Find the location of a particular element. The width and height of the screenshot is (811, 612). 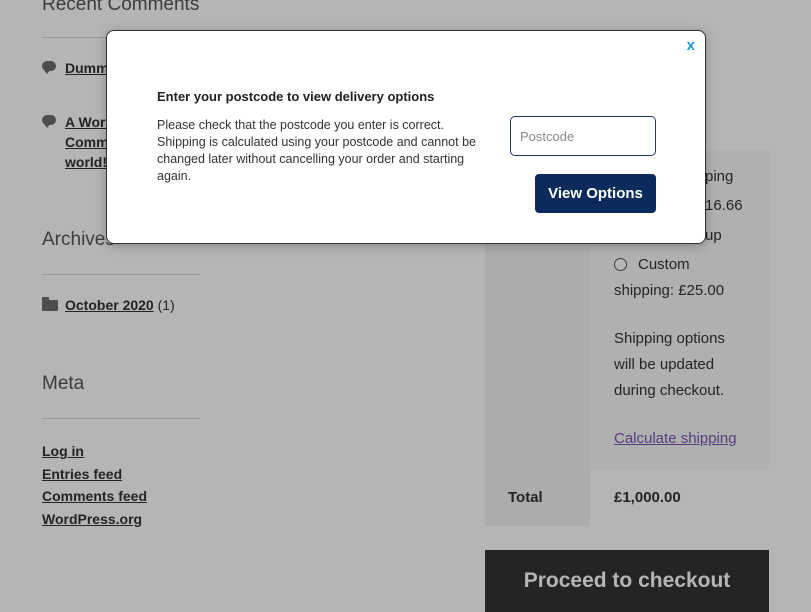

close-icon: x is located at coordinates (691, 45).